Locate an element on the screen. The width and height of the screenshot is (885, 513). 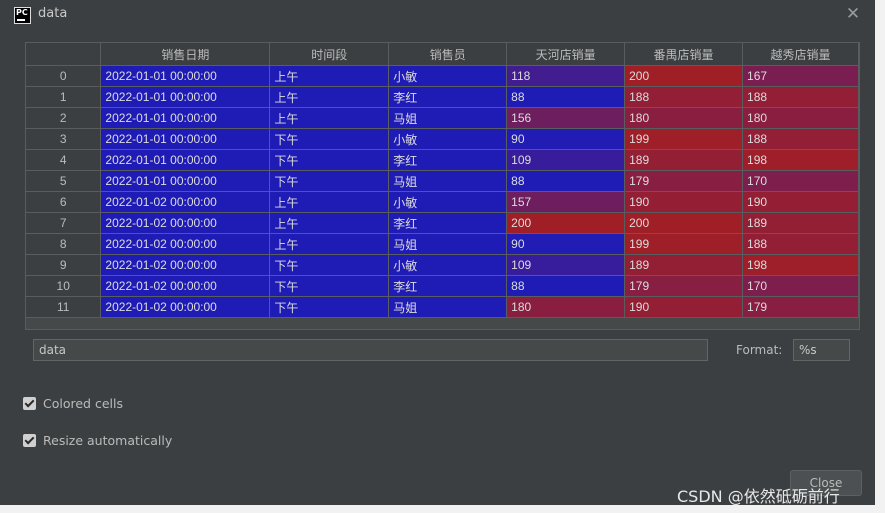
table-row: 2 2022-01-01 00:00:00 上午 马姐 156 180 180 is located at coordinates (442, 118).